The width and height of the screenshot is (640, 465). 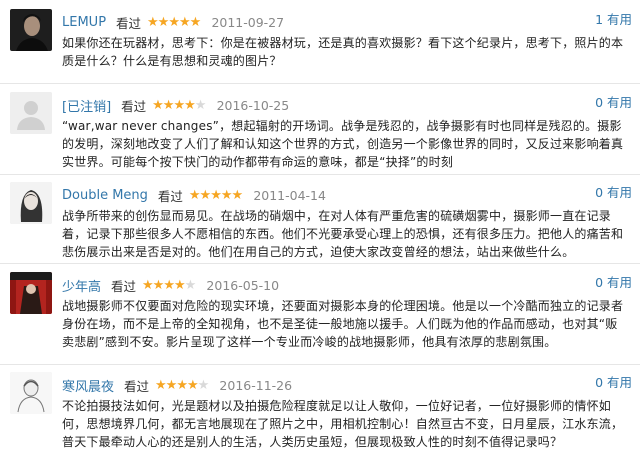 I want to click on white-sketch-avatar-icon, so click(x=31, y=393).